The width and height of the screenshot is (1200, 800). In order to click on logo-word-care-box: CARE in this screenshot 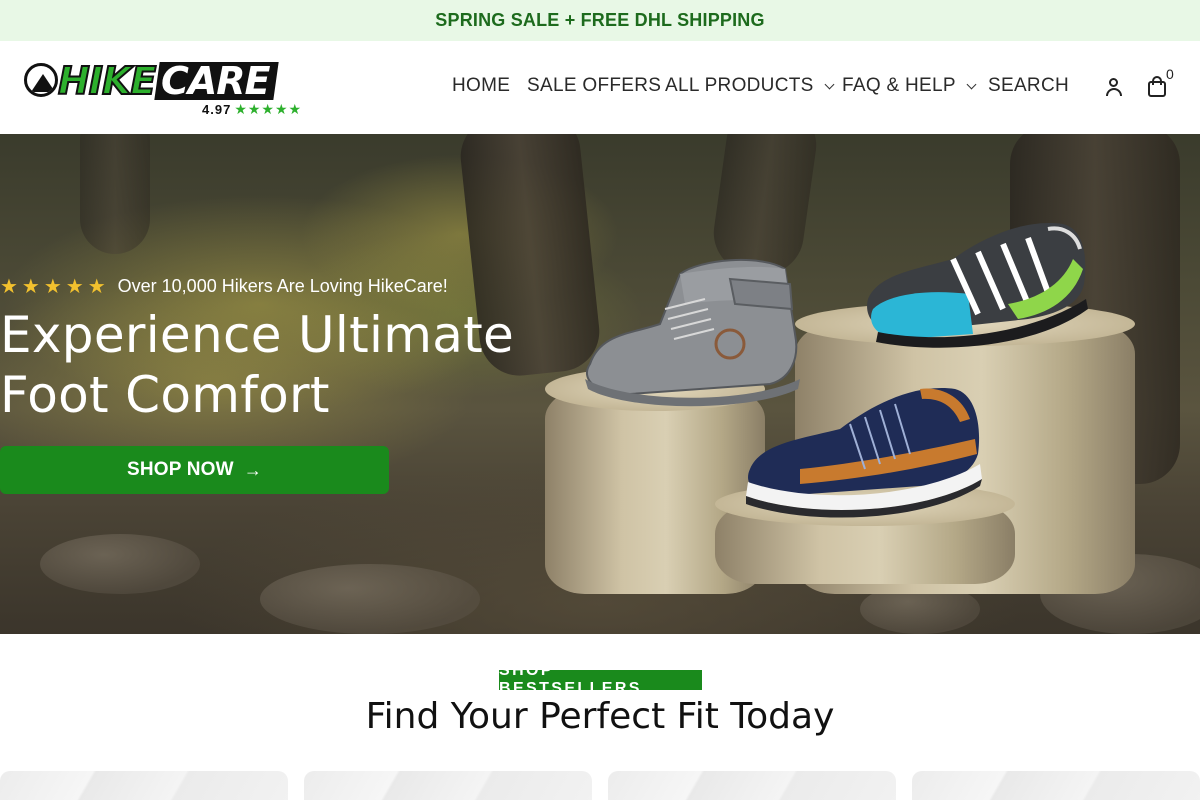, I will do `click(216, 81)`.